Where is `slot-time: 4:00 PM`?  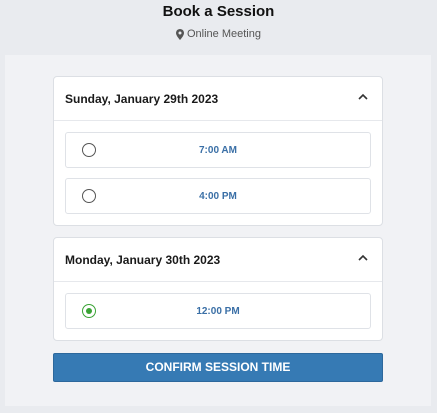
slot-time: 4:00 PM is located at coordinates (218, 196).